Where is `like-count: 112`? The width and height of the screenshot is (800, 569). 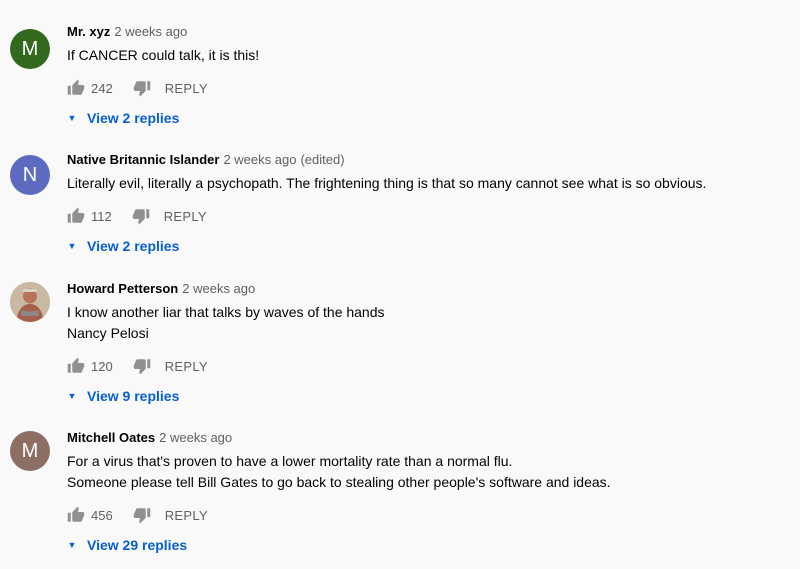 like-count: 112 is located at coordinates (101, 216).